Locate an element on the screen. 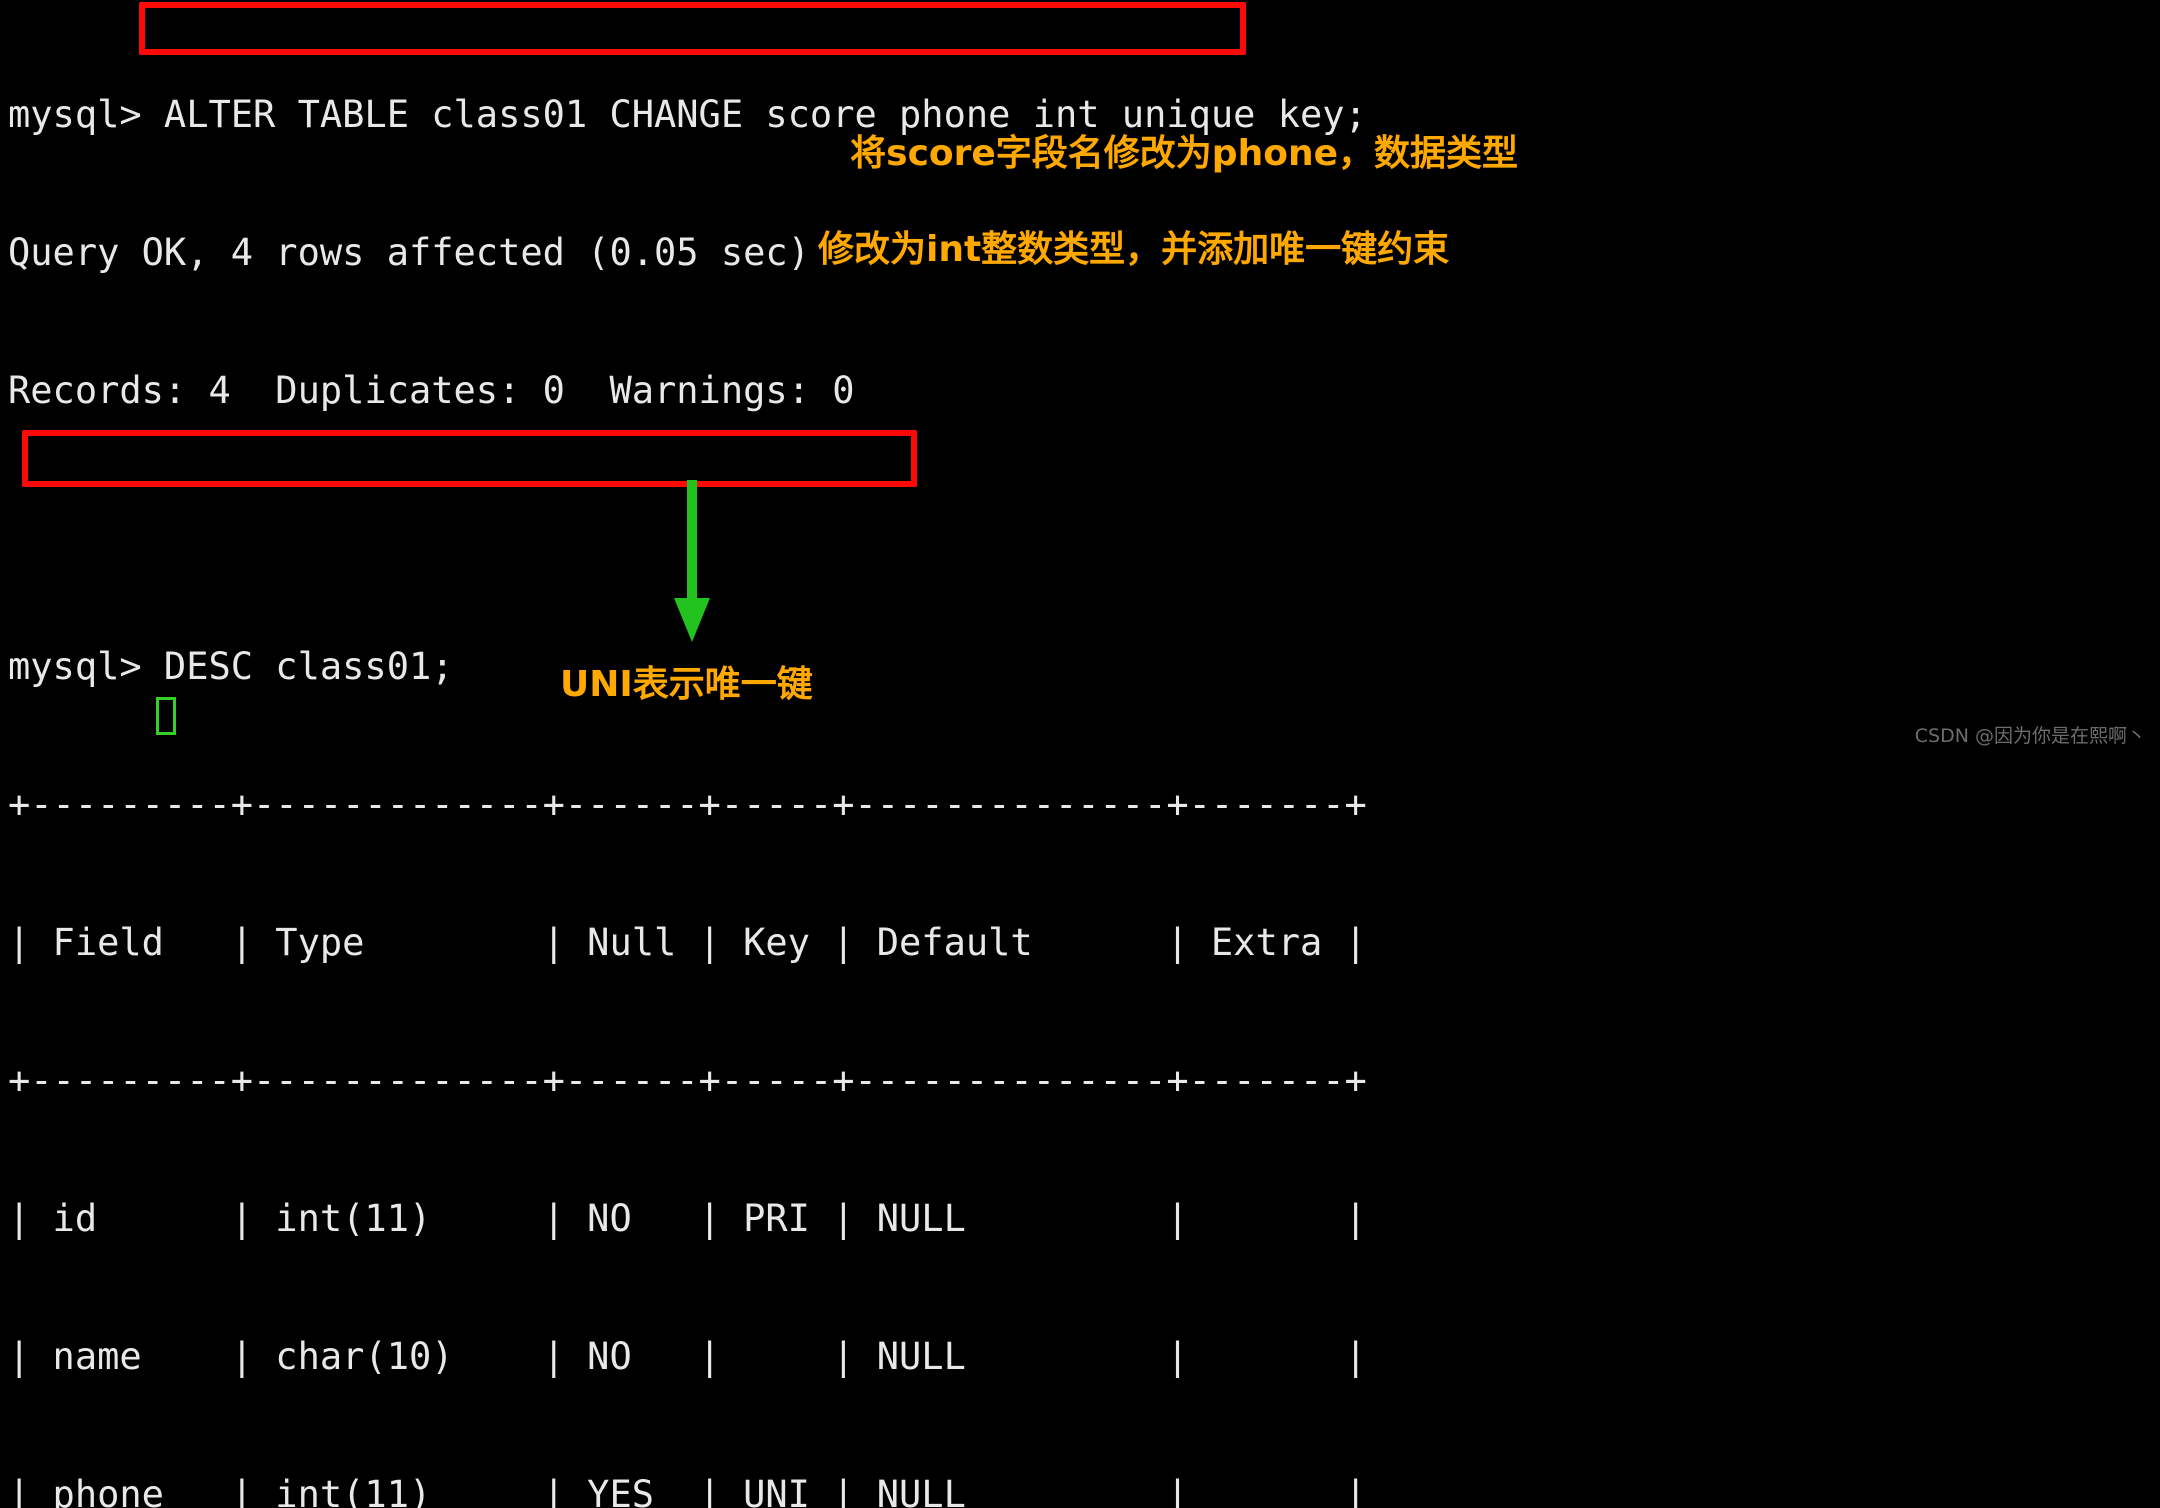 The width and height of the screenshot is (2160, 1508). table-row: | id | int(11) | NO | PRI | NULL | | is located at coordinates (687, 1218).